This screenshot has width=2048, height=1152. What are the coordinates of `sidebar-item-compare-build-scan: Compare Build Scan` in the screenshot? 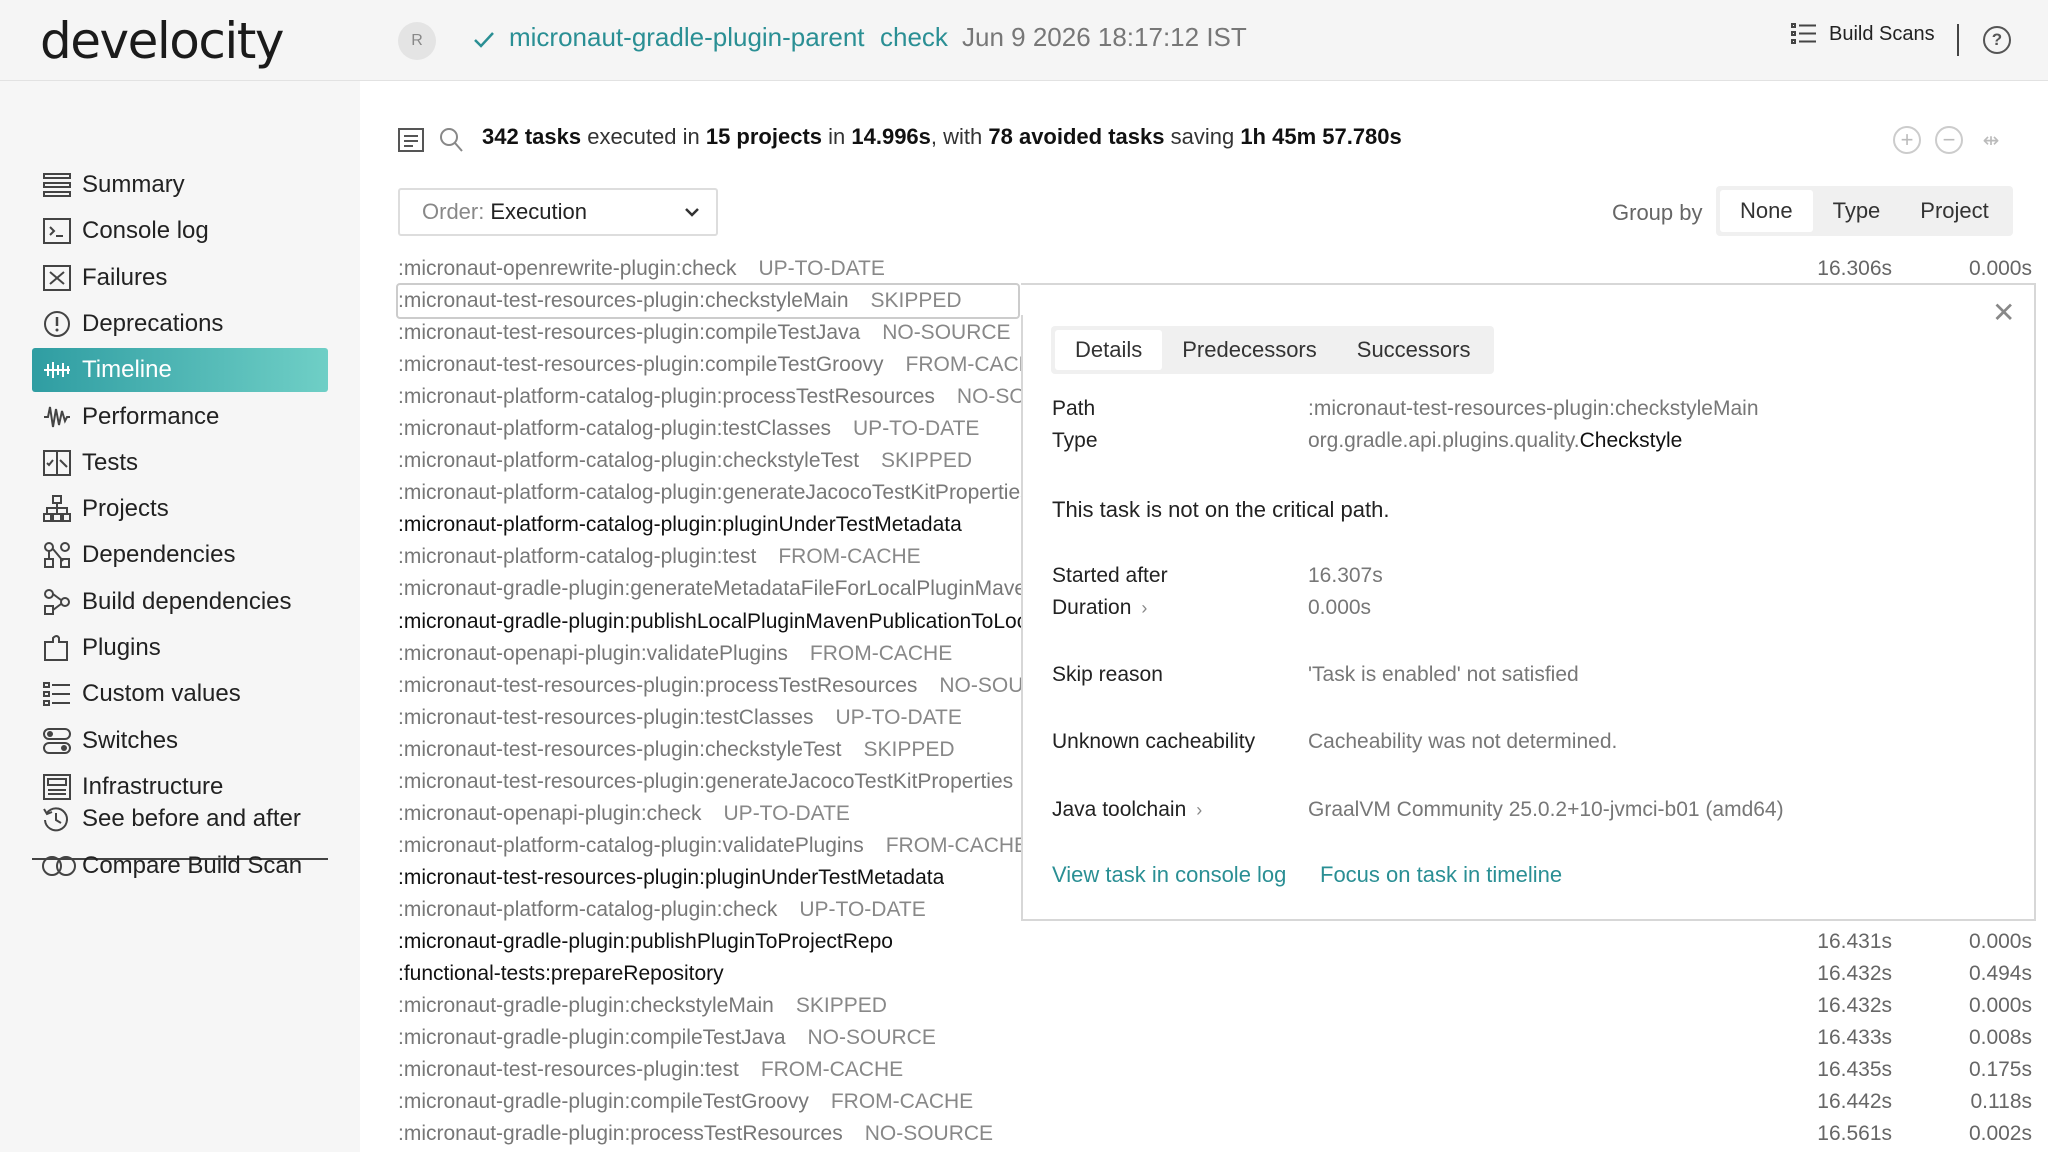 It's located at (180, 866).